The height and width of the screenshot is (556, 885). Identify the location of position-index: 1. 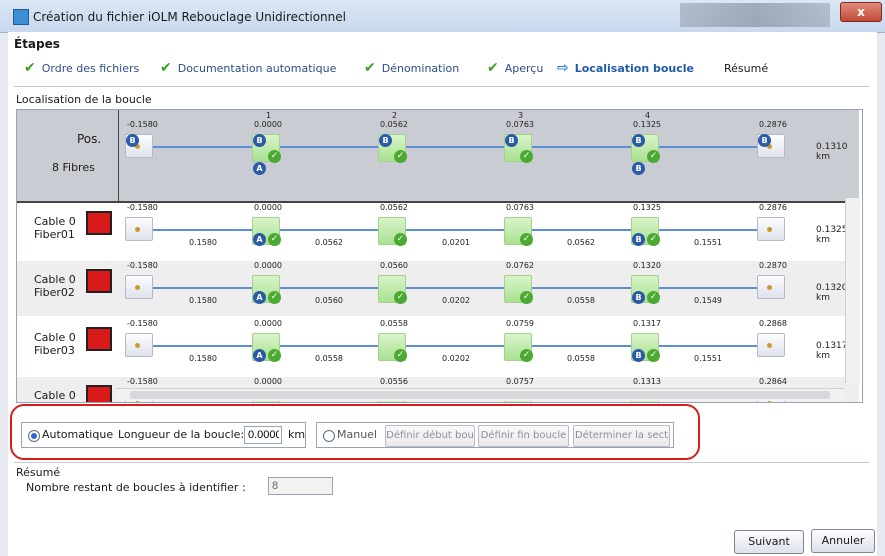
(269, 115).